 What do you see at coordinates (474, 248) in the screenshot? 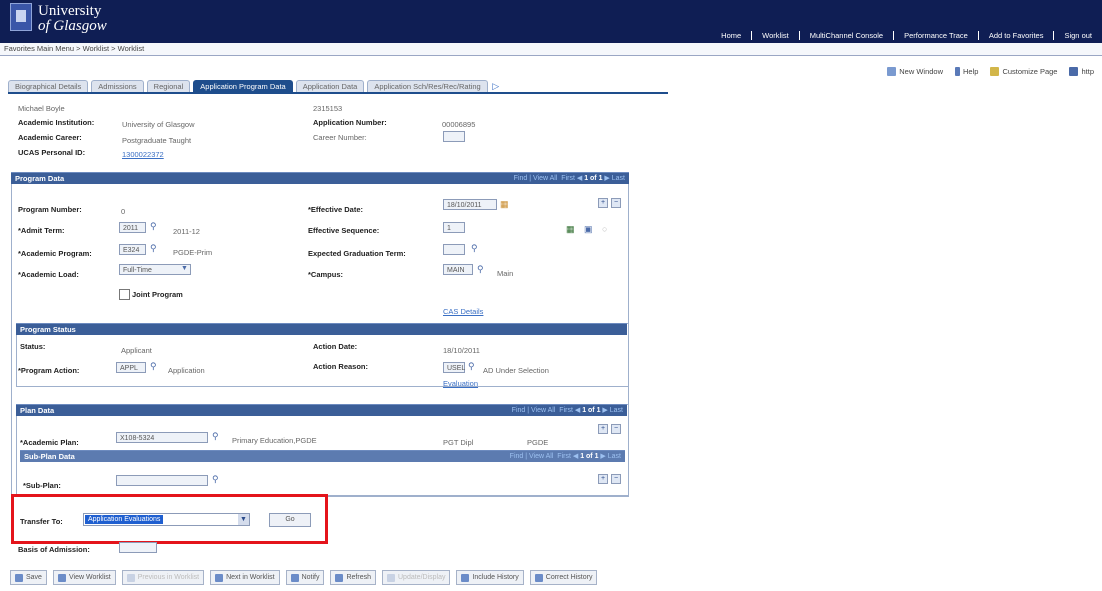
I see `expected-grad-search-icon: ⚲` at bounding box center [474, 248].